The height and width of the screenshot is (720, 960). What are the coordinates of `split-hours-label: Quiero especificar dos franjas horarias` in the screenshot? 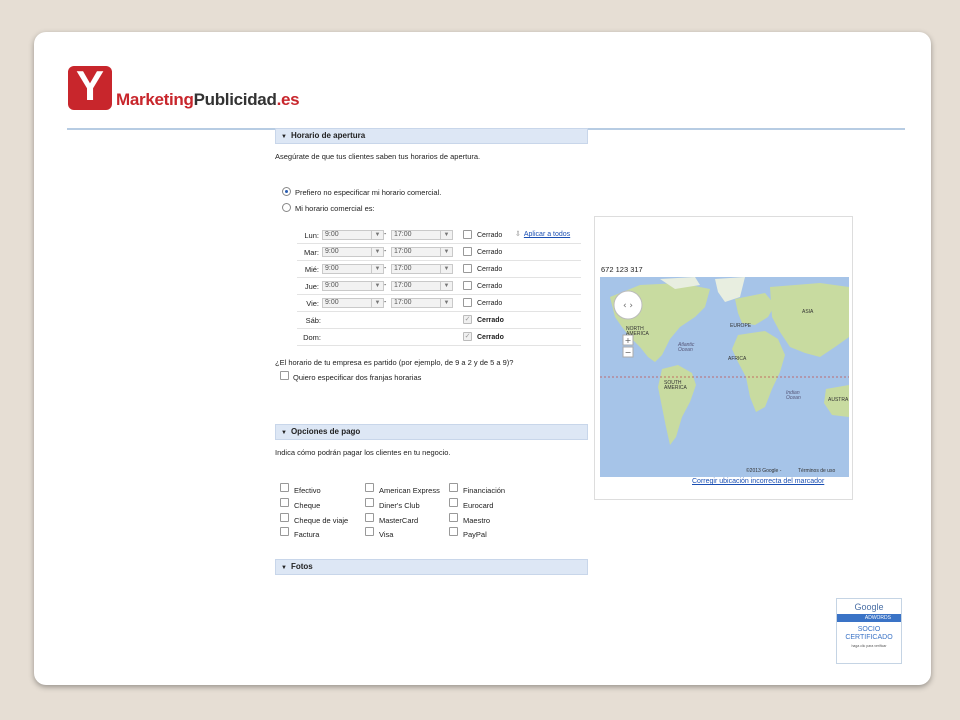 It's located at (357, 377).